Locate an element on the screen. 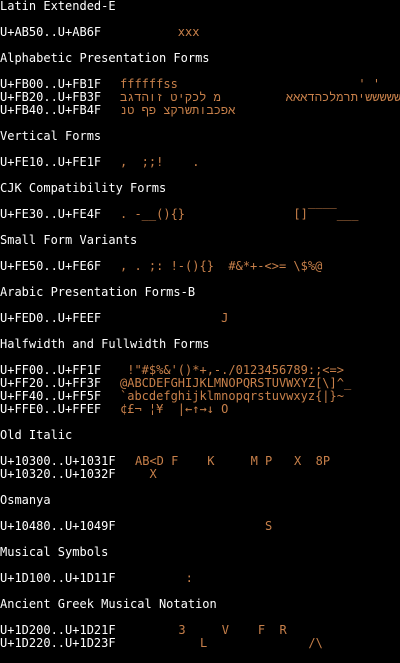 Image resolution: width=400 pixels, height=663 pixels. code-range-row: U+1D220..U+1D23F L /\ is located at coordinates (200, 643).